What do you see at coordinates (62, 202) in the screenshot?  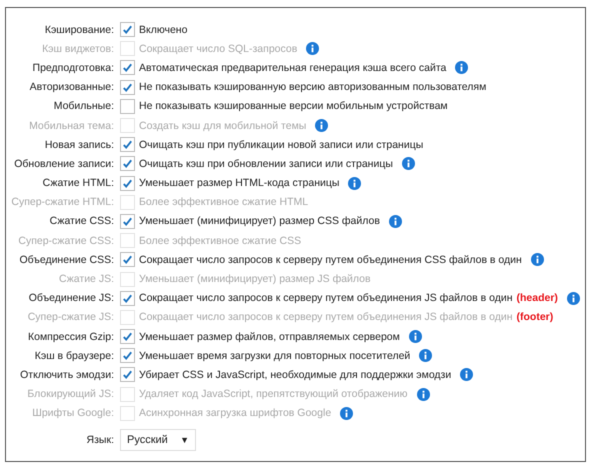 I see `setting-label: Супер-сжатие HTML:` at bounding box center [62, 202].